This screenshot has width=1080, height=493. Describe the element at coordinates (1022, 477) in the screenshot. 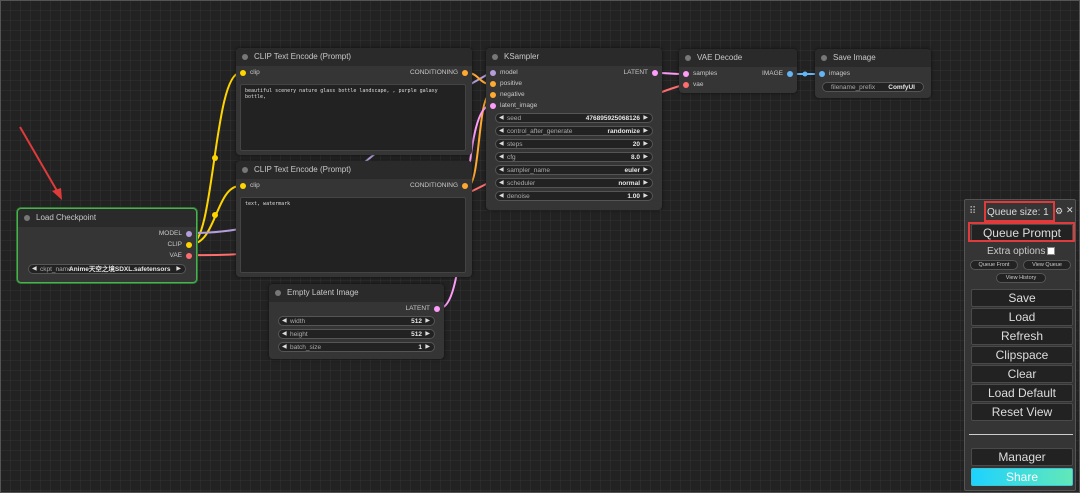

I see `share-button: Share` at that location.